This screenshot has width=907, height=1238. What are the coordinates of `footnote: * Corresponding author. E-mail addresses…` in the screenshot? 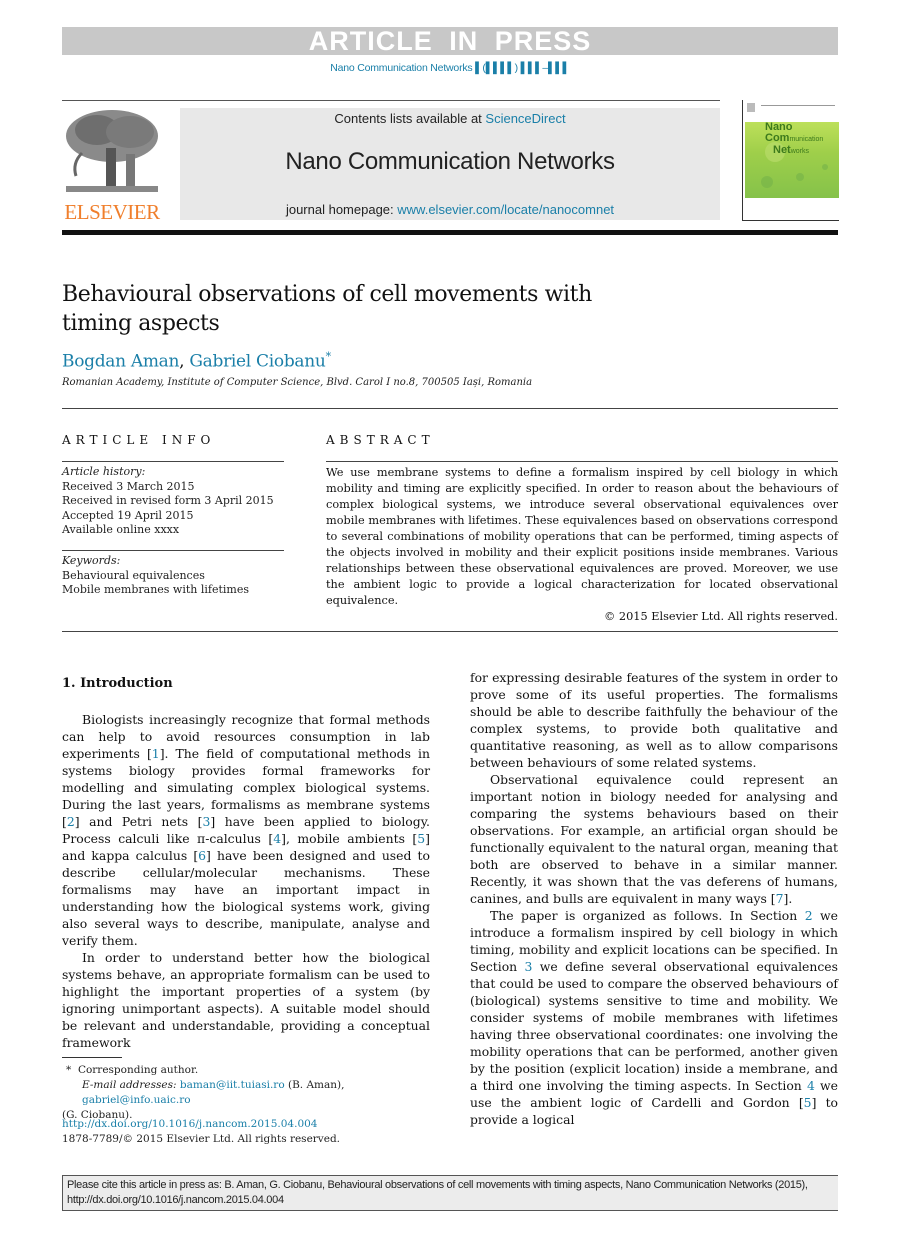 It's located at (246, 1093).